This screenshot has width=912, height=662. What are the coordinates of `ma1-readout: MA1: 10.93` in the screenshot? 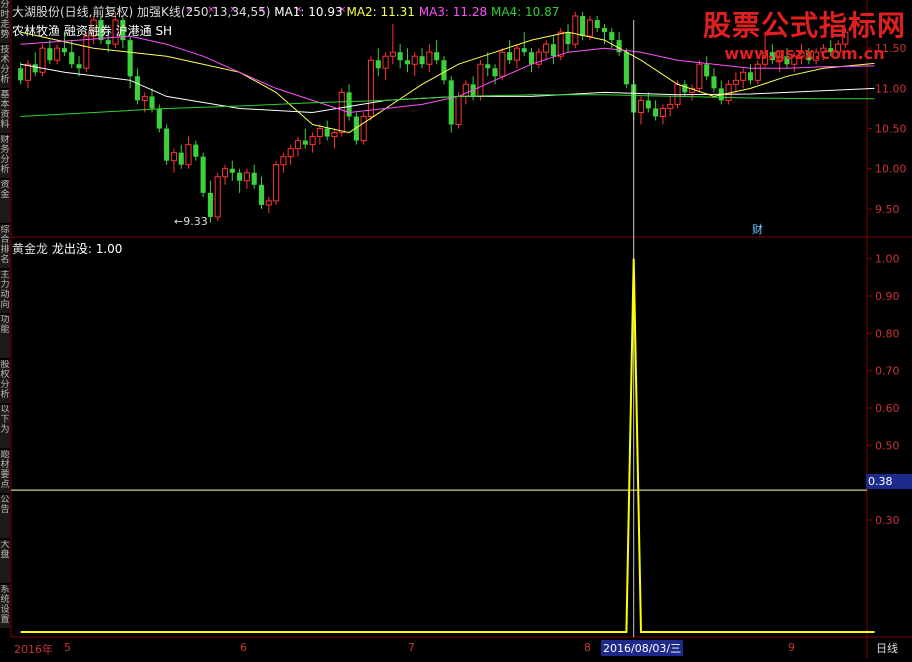 It's located at (308, 12).